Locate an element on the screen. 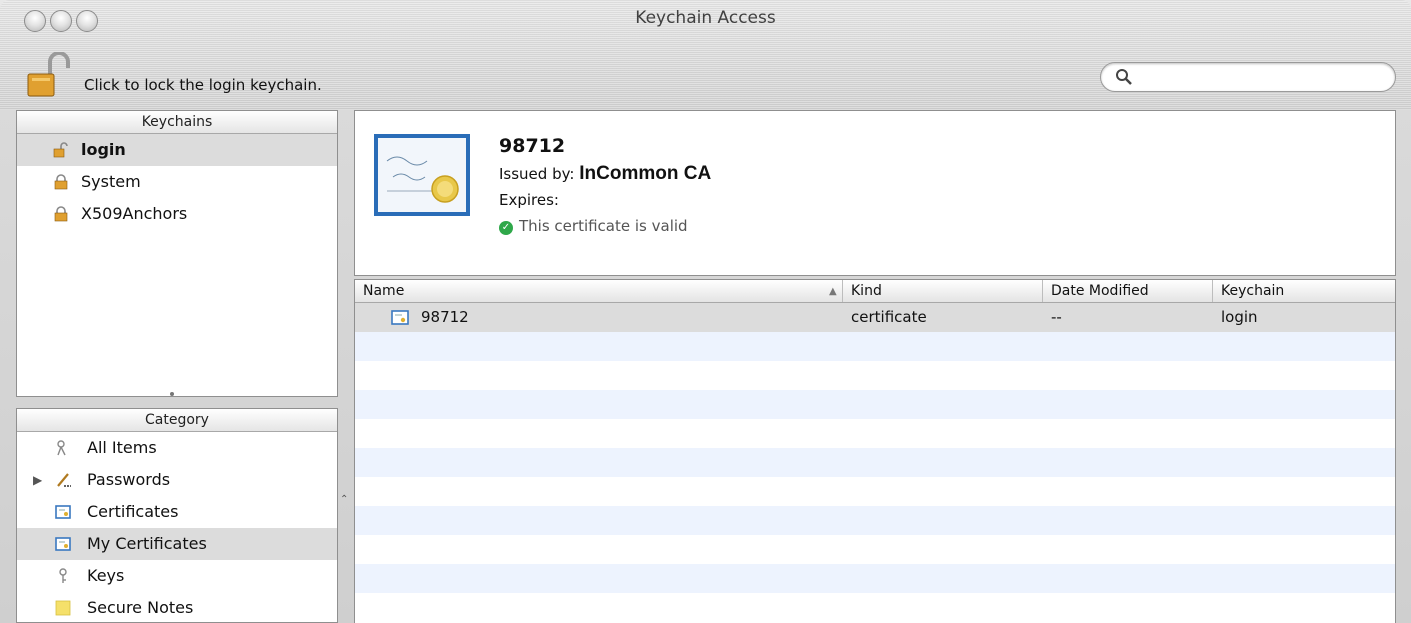  sort-ascending-icon: ▲ is located at coordinates (833, 291).